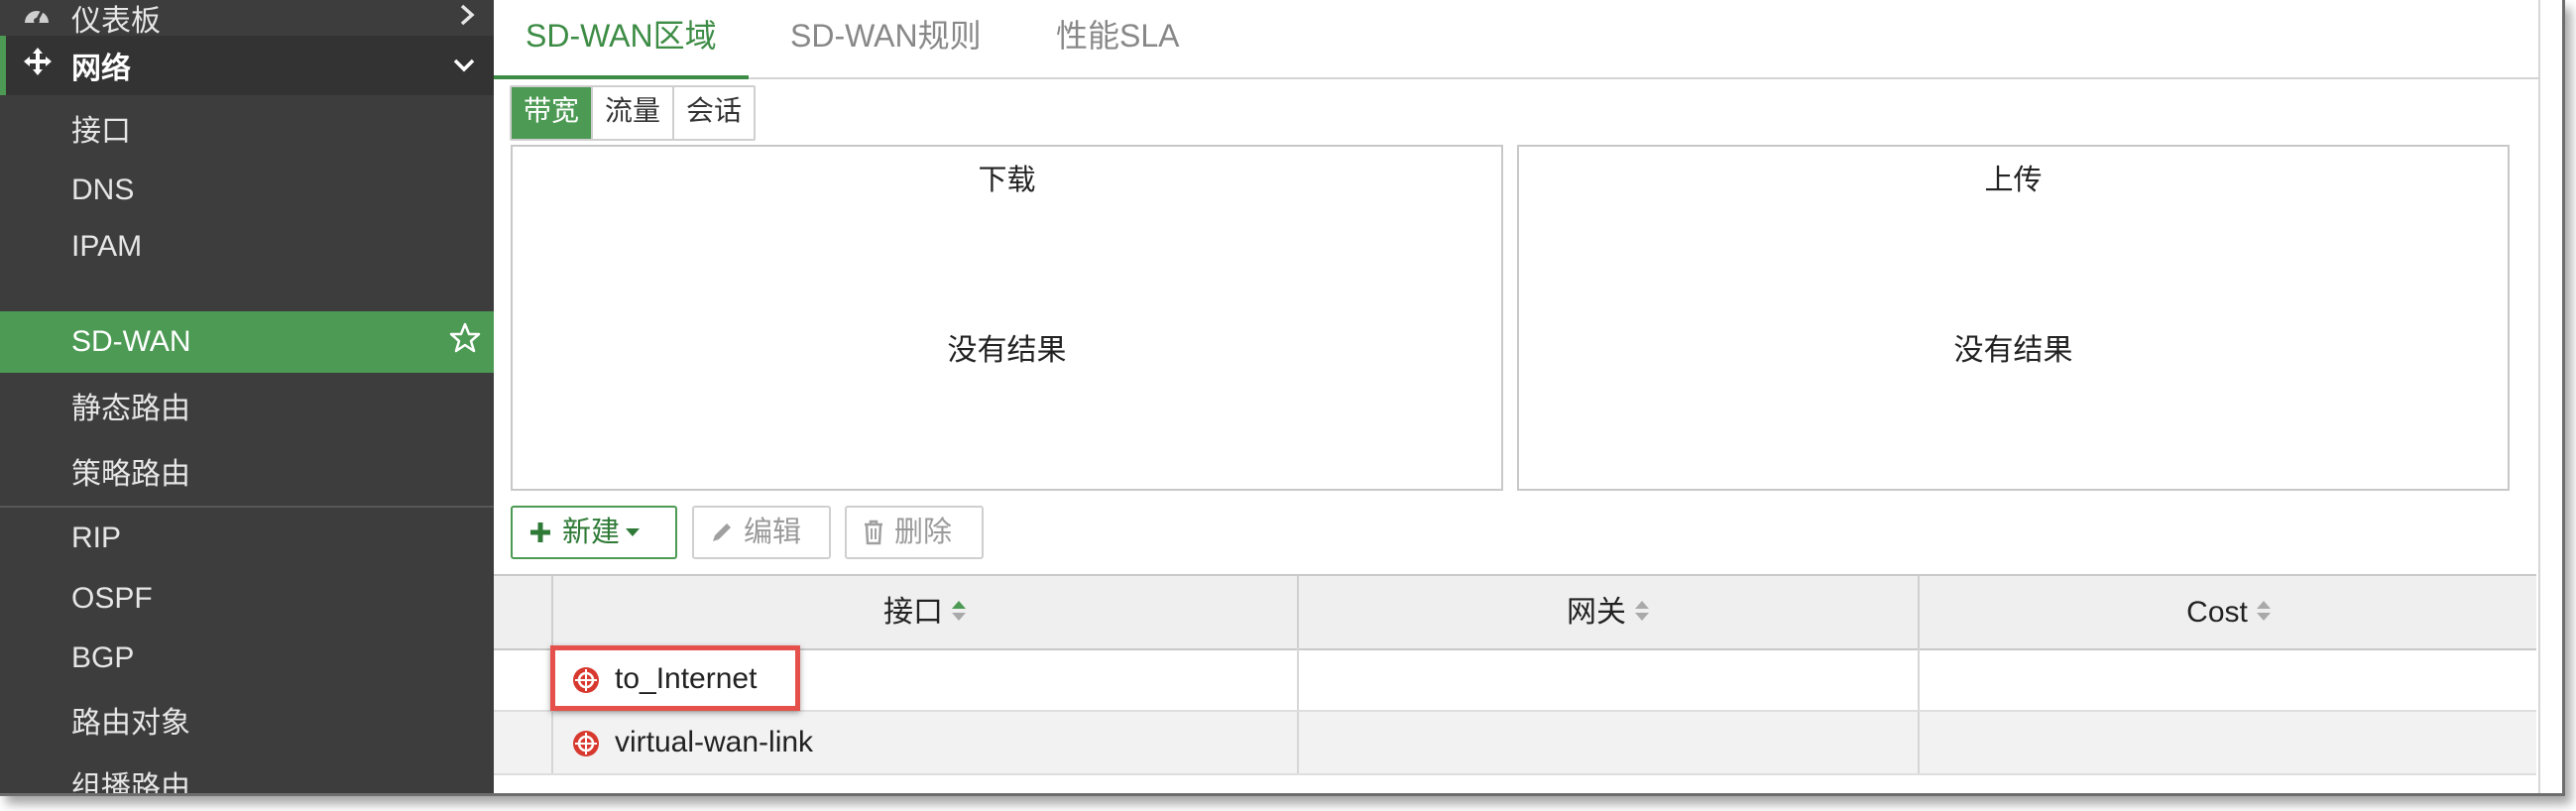  I want to click on sidebar-item-sd-wan: SD-WAN, so click(247, 342).